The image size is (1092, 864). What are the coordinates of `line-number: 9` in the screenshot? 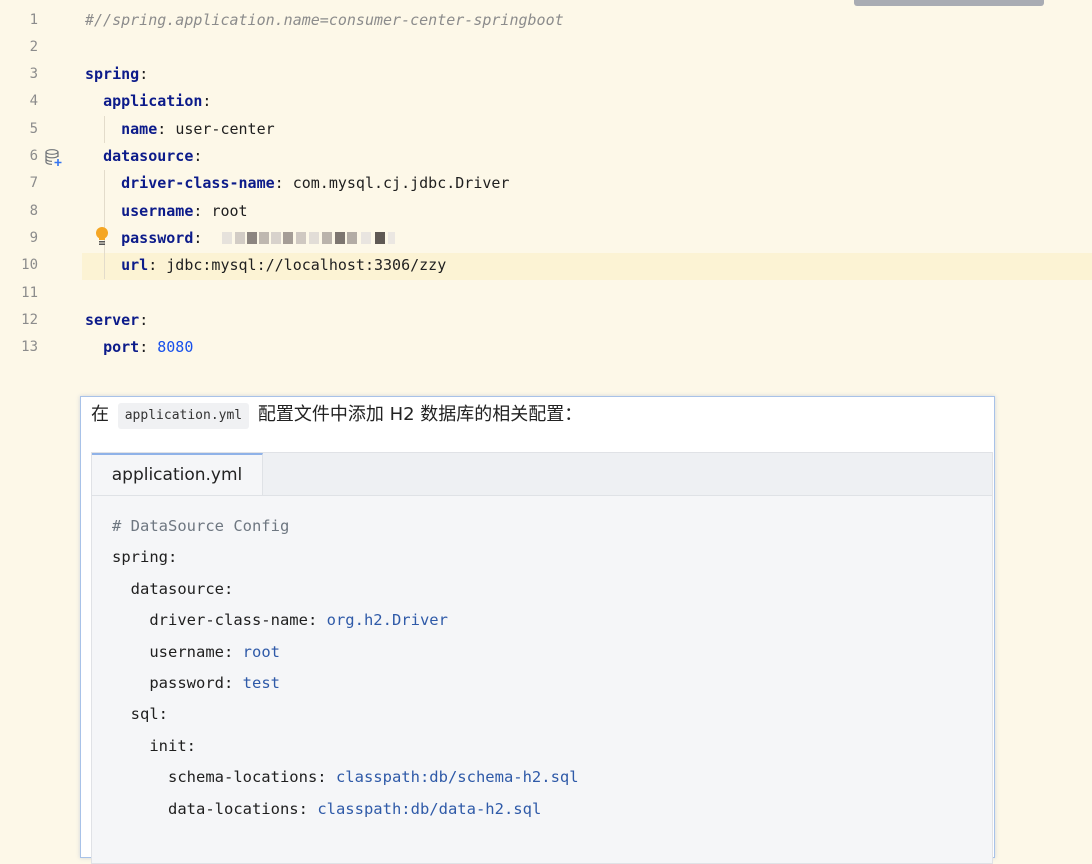 It's located at (33, 237).